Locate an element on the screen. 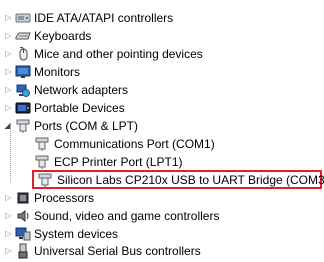  processor-icon is located at coordinates (23, 198).